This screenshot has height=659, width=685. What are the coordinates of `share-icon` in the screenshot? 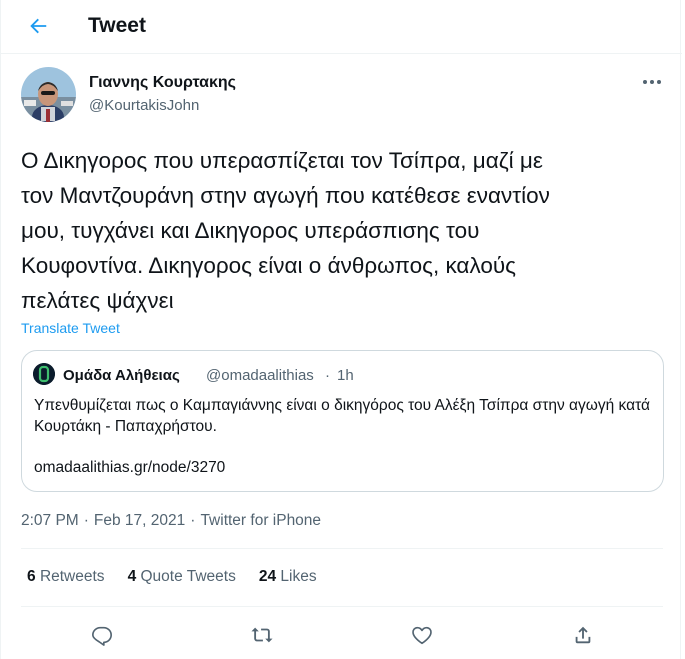 It's located at (583, 635).